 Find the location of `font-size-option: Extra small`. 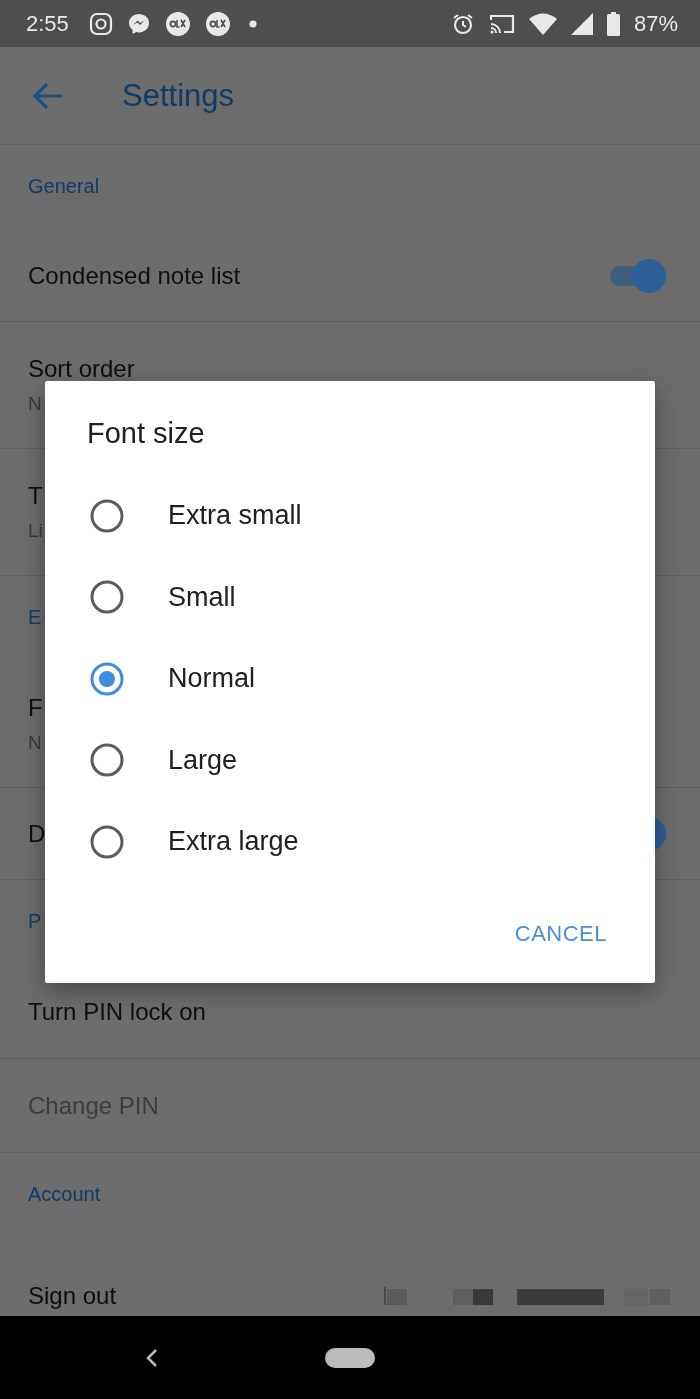

font-size-option: Extra small is located at coordinates (350, 516).